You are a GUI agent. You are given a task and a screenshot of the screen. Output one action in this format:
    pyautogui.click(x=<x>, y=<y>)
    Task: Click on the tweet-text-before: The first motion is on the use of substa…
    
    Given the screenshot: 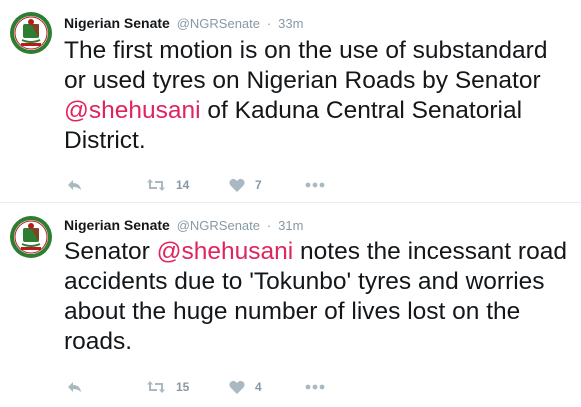 What is the action you would take?
    pyautogui.click(x=306, y=65)
    